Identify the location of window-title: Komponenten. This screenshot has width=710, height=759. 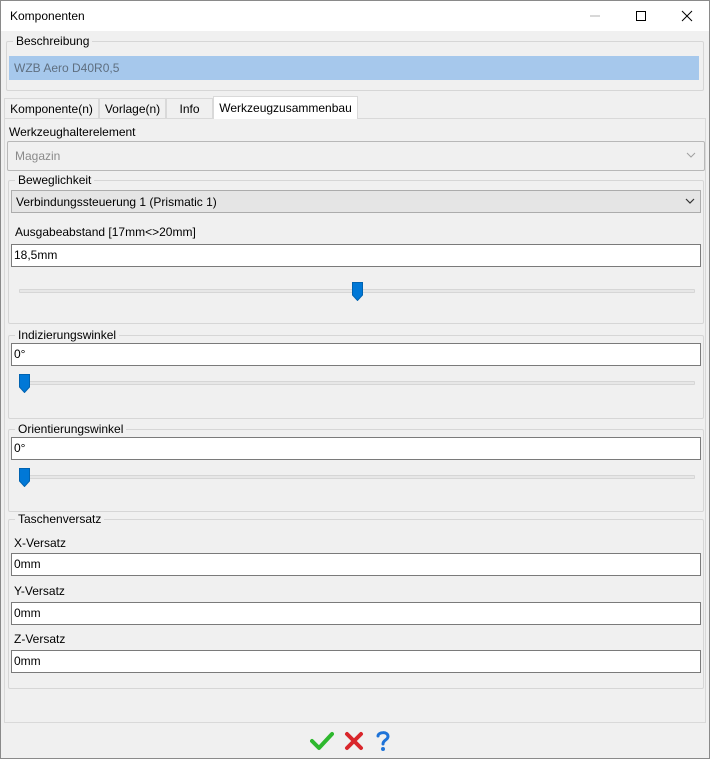
(47, 16).